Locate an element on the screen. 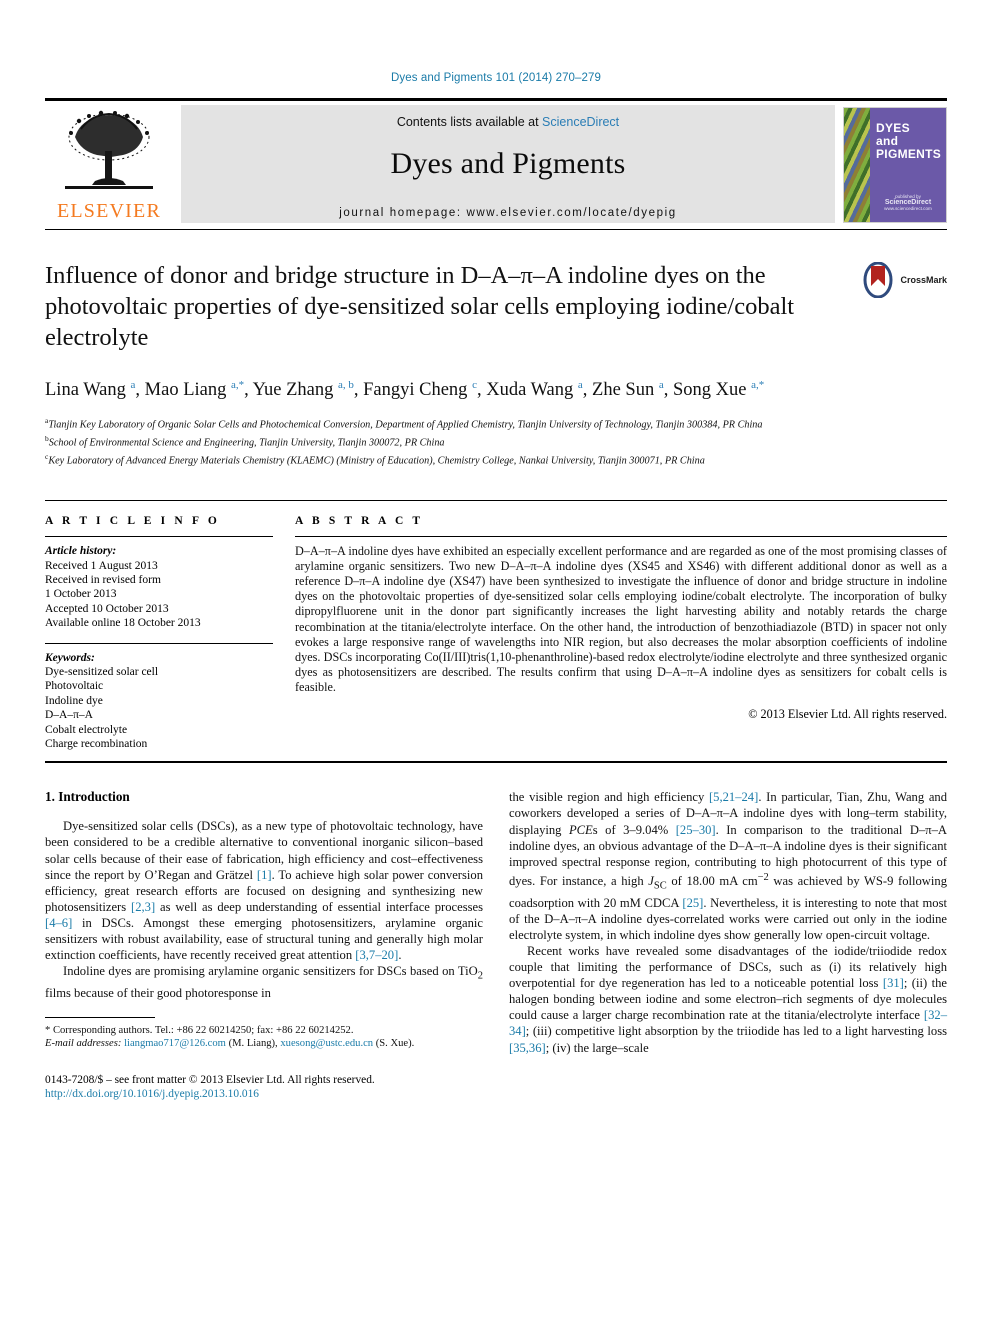  section-heading-introduction: 1. Introduction is located at coordinates (87, 797).